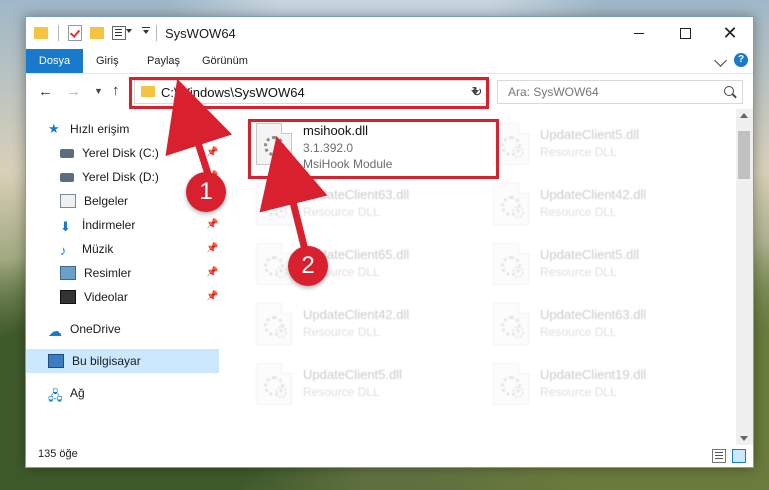 Image resolution: width=769 pixels, height=490 pixels. Describe the element at coordinates (246, 164) in the screenshot. I see `annotation-arrows` at that location.